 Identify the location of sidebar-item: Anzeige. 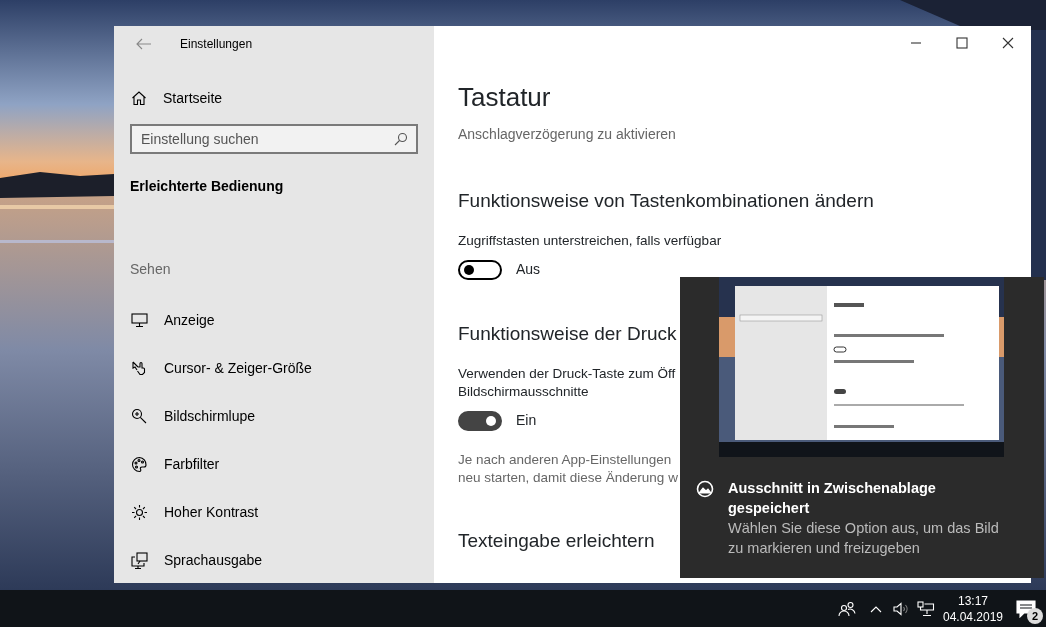
(274, 320).